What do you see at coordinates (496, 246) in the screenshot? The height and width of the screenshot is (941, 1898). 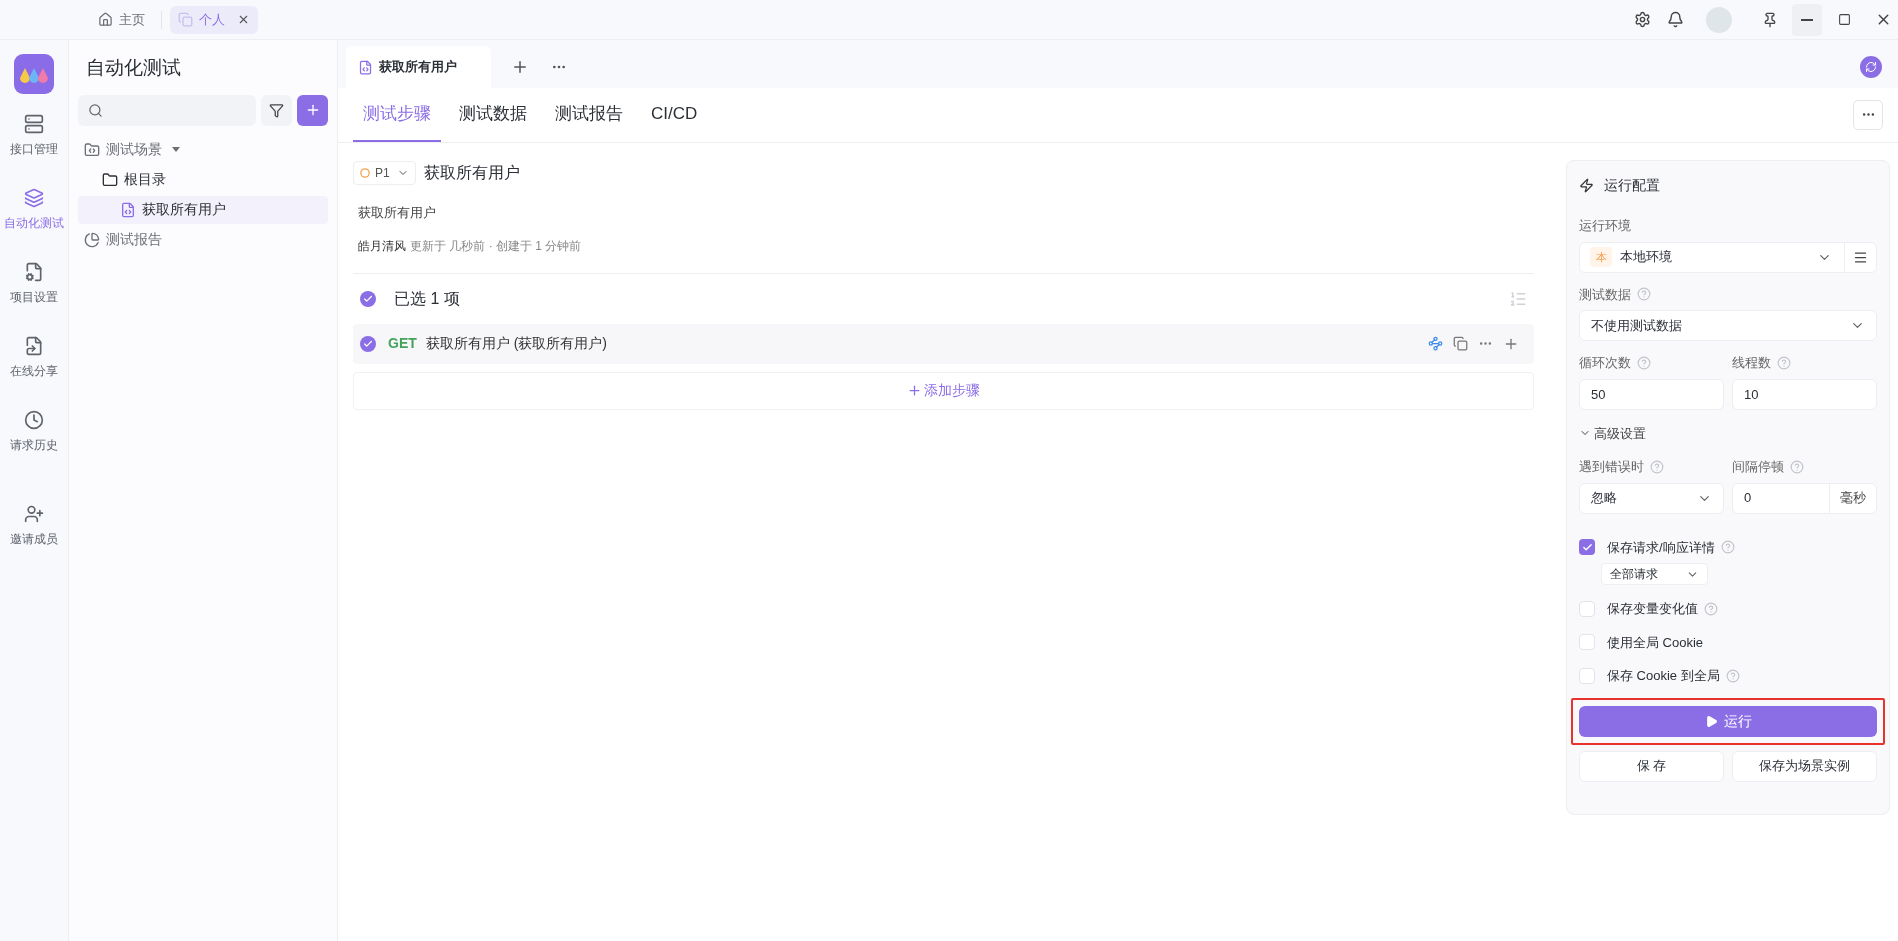 I see `timestamps-text: 更新于 几秒前 · 创建于 1 分钟前` at bounding box center [496, 246].